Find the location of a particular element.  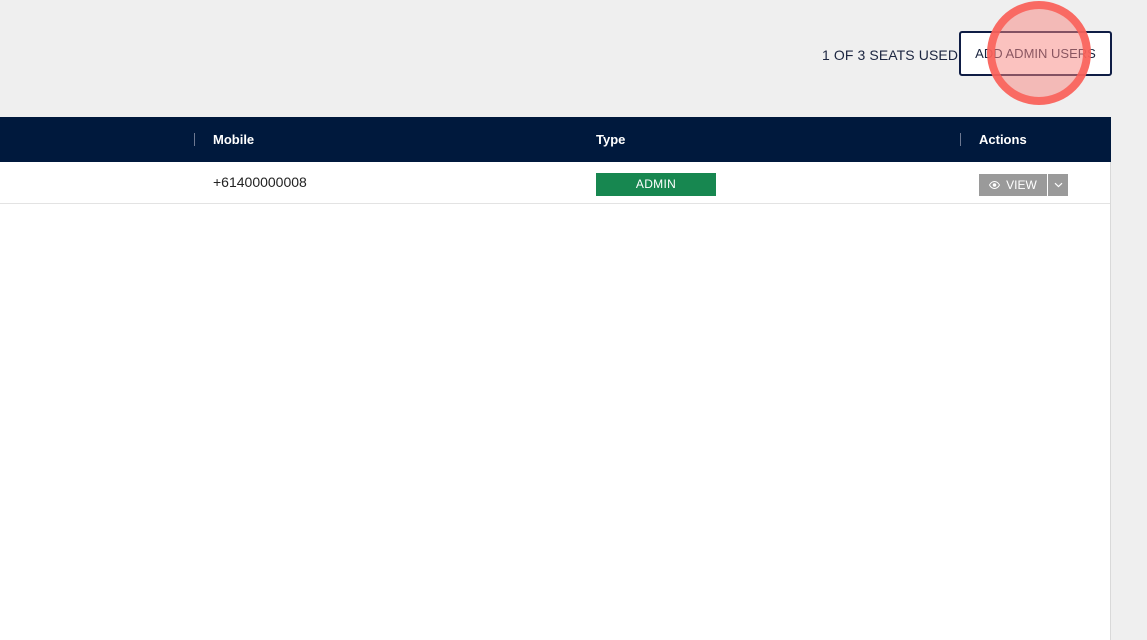

chevron-down-icon is located at coordinates (1058, 185).